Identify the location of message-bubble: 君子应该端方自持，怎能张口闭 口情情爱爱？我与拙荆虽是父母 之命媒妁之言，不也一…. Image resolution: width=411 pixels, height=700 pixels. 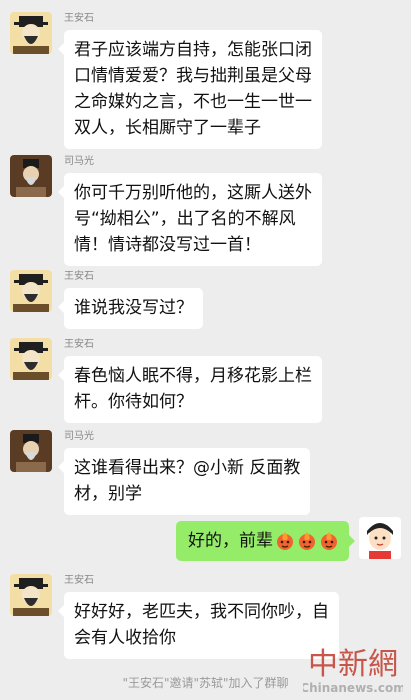
(190, 89).